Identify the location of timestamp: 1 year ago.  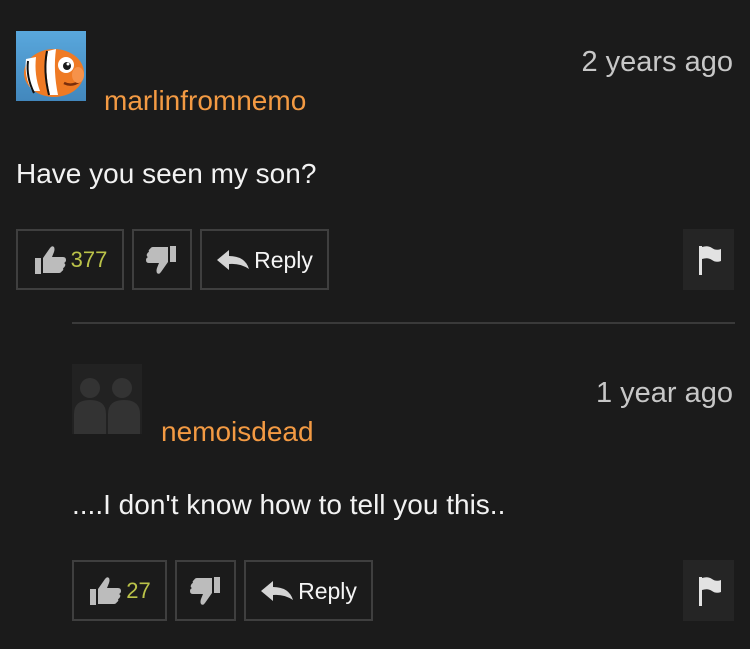
(664, 393).